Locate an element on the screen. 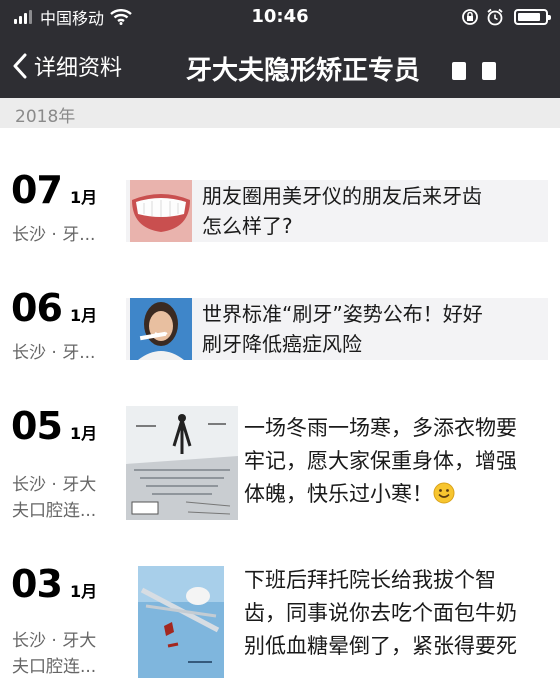 This screenshot has width=560, height=678. card-text: 世界标准“刷牙”姿势公布！好好 刷牙降低癌症风险 is located at coordinates (342, 329).